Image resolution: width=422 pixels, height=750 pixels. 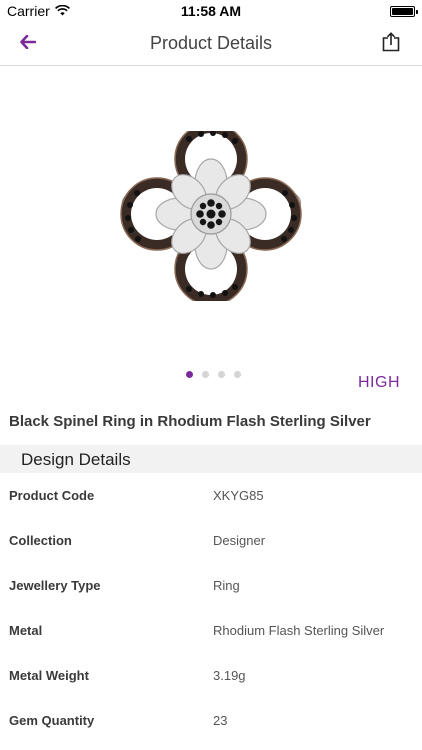 I want to click on detail-value: XKYG85, so click(x=238, y=495).